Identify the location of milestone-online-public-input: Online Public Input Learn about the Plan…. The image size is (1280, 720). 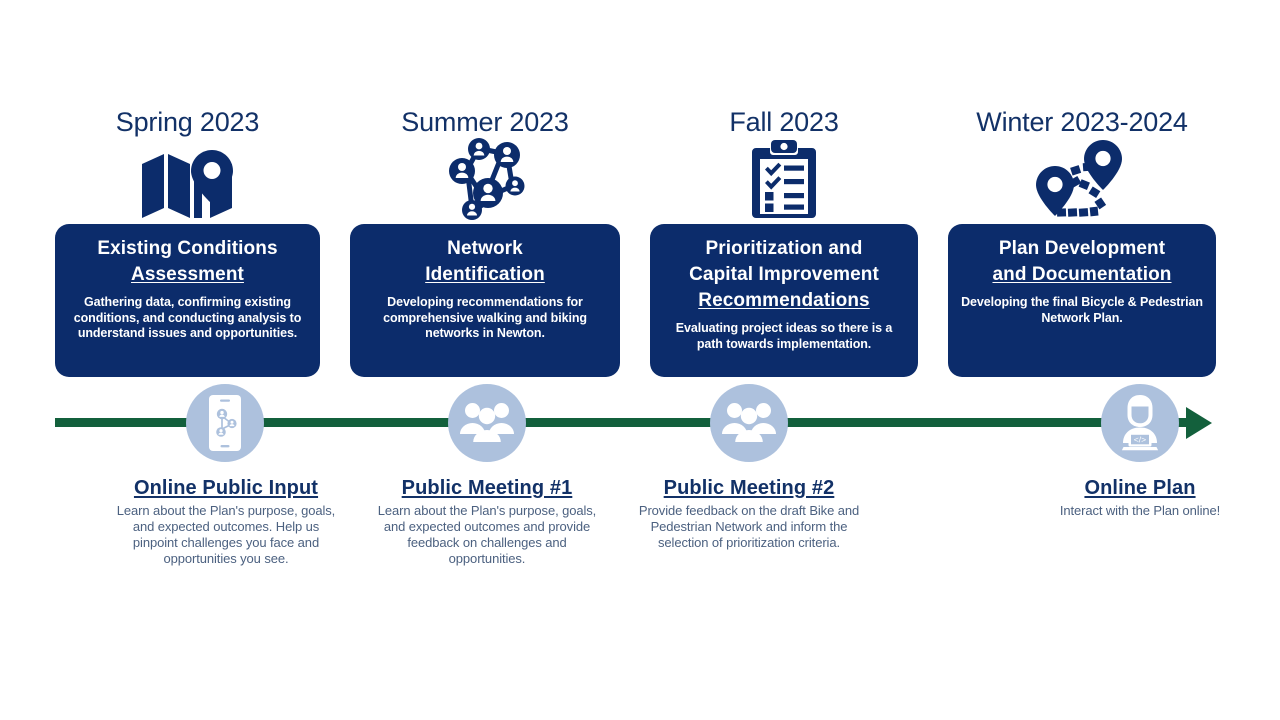
(226, 521).